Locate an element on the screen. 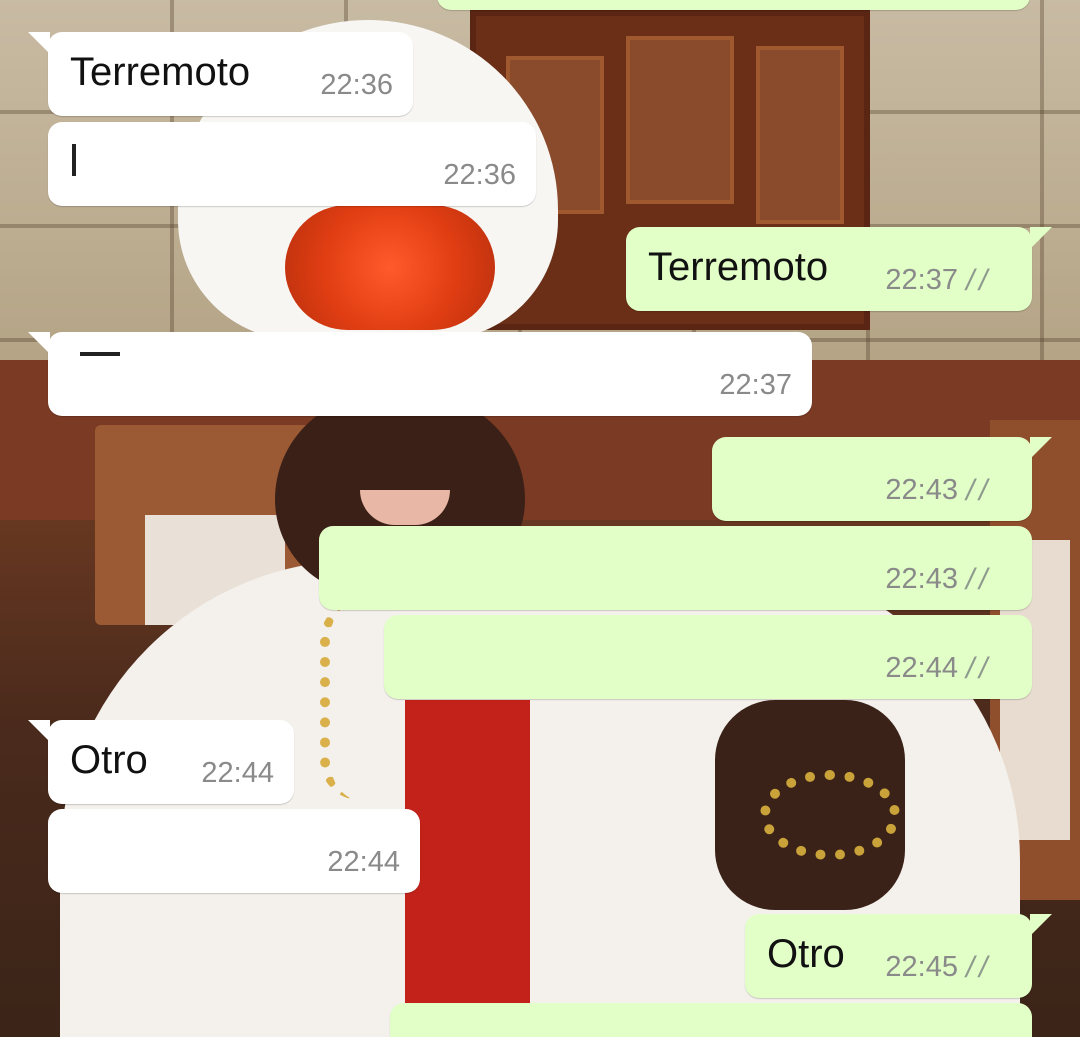 The image size is (1080, 1037). message-bubble-outgoing: Otro 22:45 // is located at coordinates (898, 956).